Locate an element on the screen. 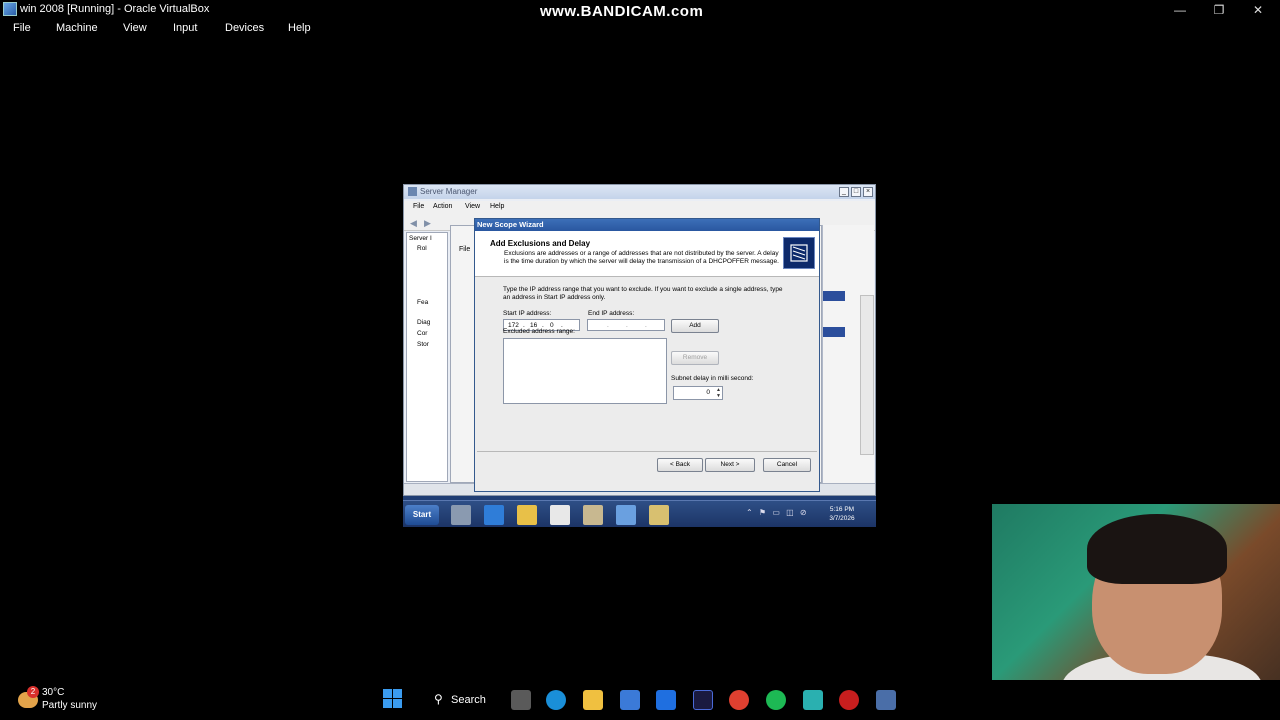 Image resolution: width=1280 pixels, height=720 pixels. sm-minimize-button: _ is located at coordinates (844, 192).